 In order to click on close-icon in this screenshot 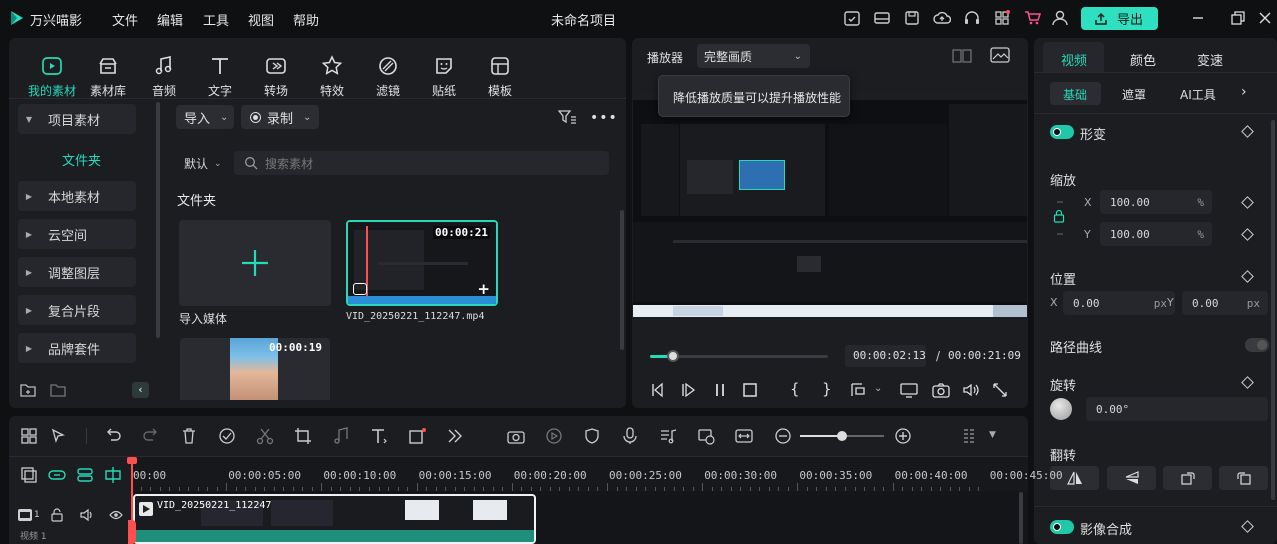, I will do `click(1265, 18)`.